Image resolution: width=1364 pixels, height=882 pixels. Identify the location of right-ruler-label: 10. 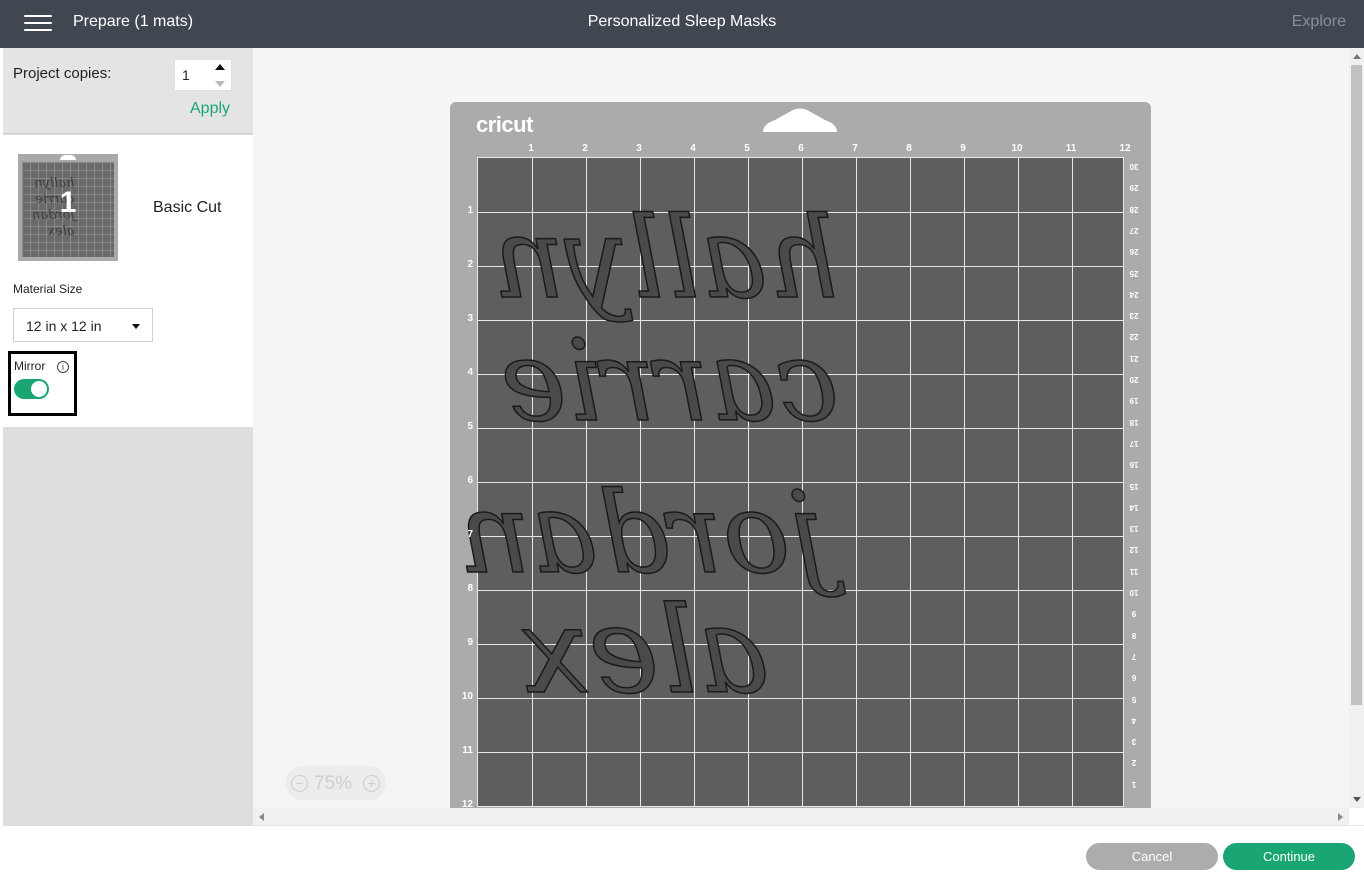
(1134, 592).